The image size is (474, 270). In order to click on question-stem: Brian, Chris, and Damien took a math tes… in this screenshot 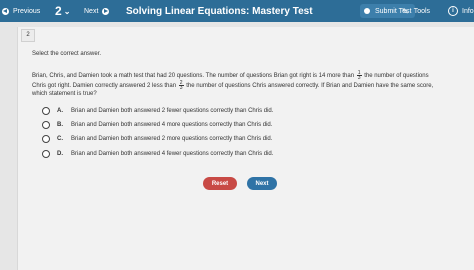, I will do `click(237, 85)`.